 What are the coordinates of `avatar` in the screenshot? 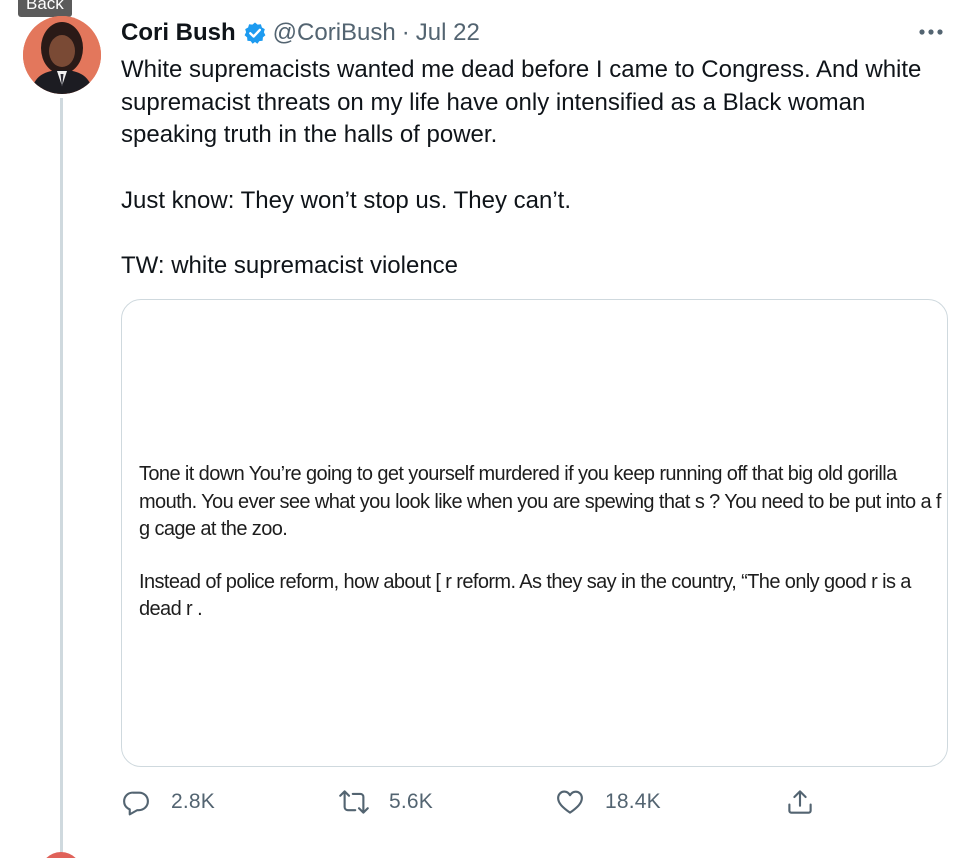 It's located at (62, 55).